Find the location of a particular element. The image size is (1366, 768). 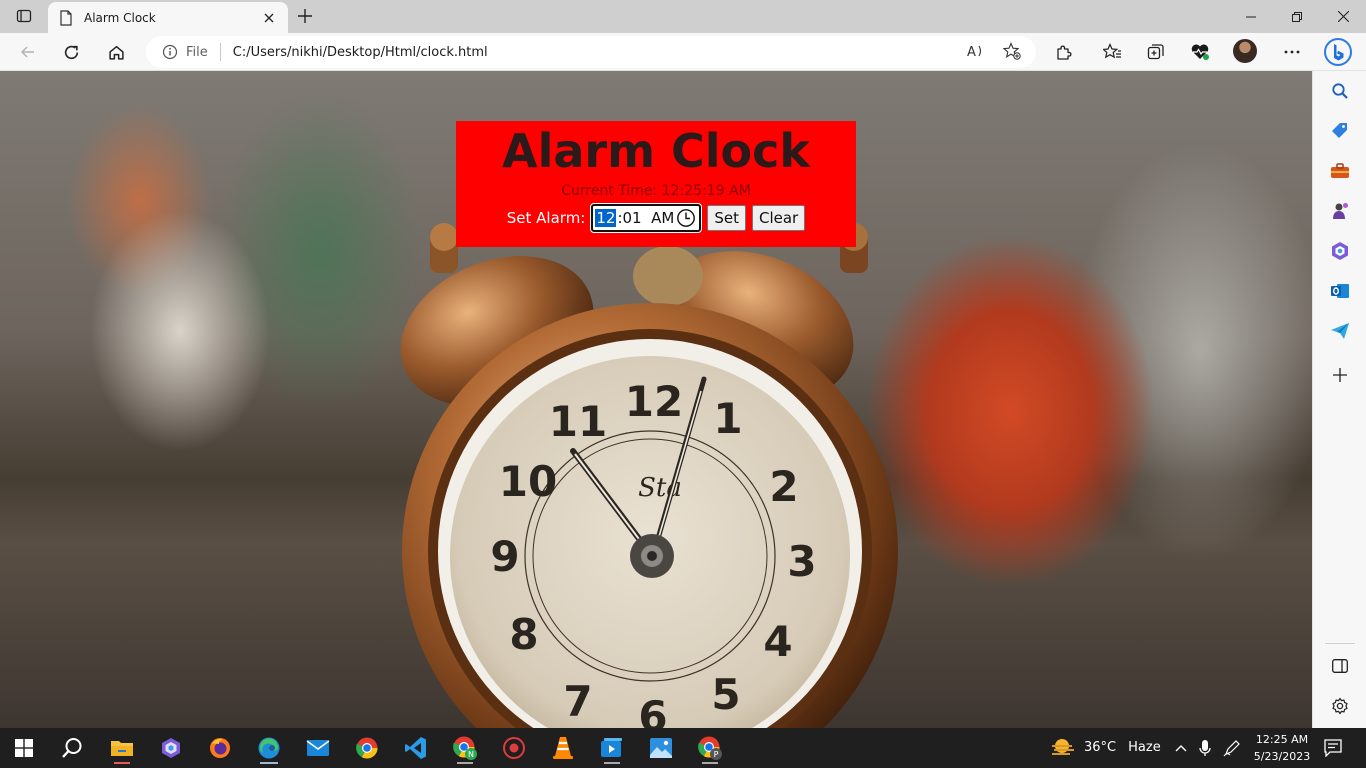

add-favorite-icon is located at coordinates (1012, 51).